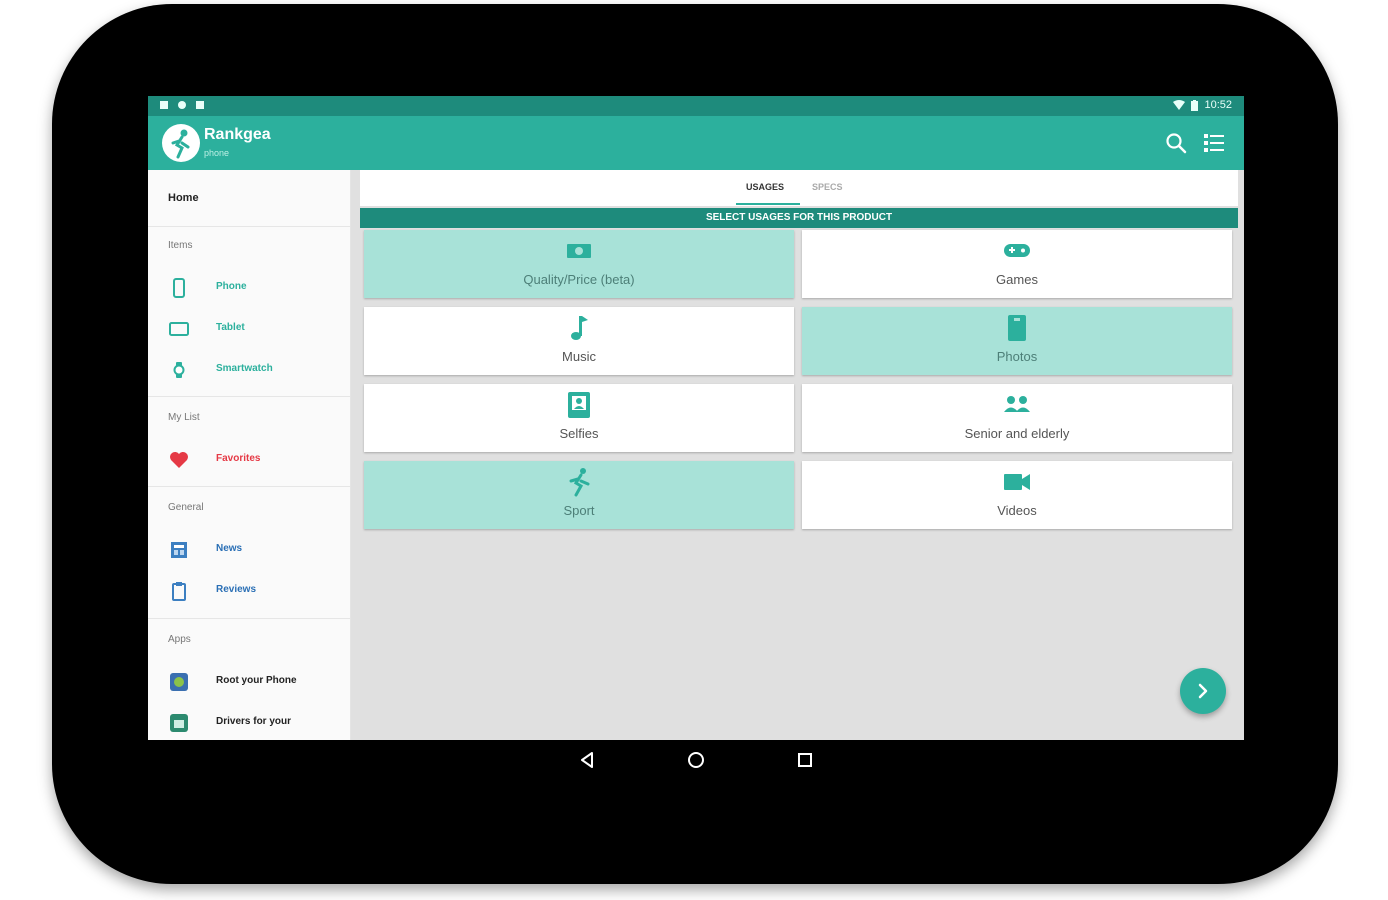 The image size is (1388, 900). What do you see at coordinates (179, 370) in the screenshot?
I see `smartwatch-icon` at bounding box center [179, 370].